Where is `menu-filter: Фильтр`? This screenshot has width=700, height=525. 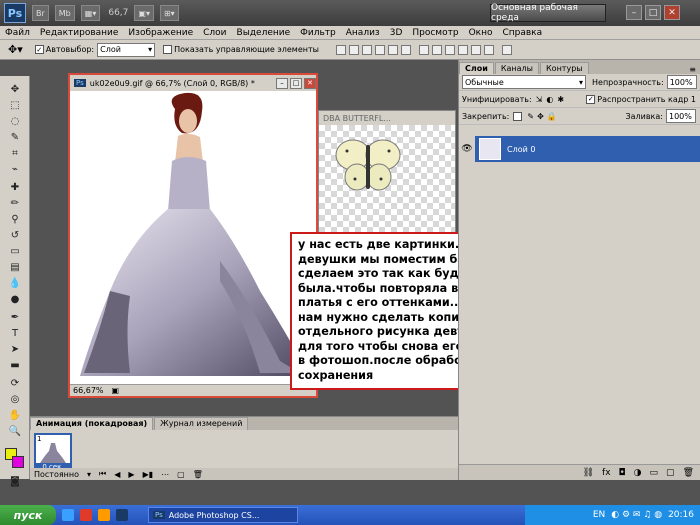 menu-filter: Фильтр is located at coordinates (318, 33).